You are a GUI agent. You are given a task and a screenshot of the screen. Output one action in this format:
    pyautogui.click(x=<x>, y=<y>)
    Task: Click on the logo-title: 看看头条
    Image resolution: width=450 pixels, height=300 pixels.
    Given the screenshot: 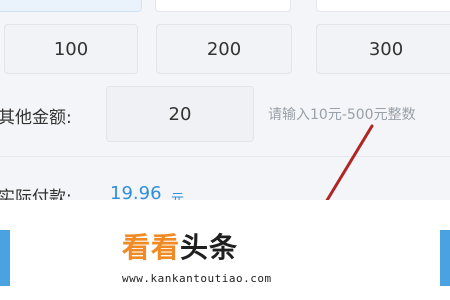 What is the action you would take?
    pyautogui.click(x=222, y=246)
    